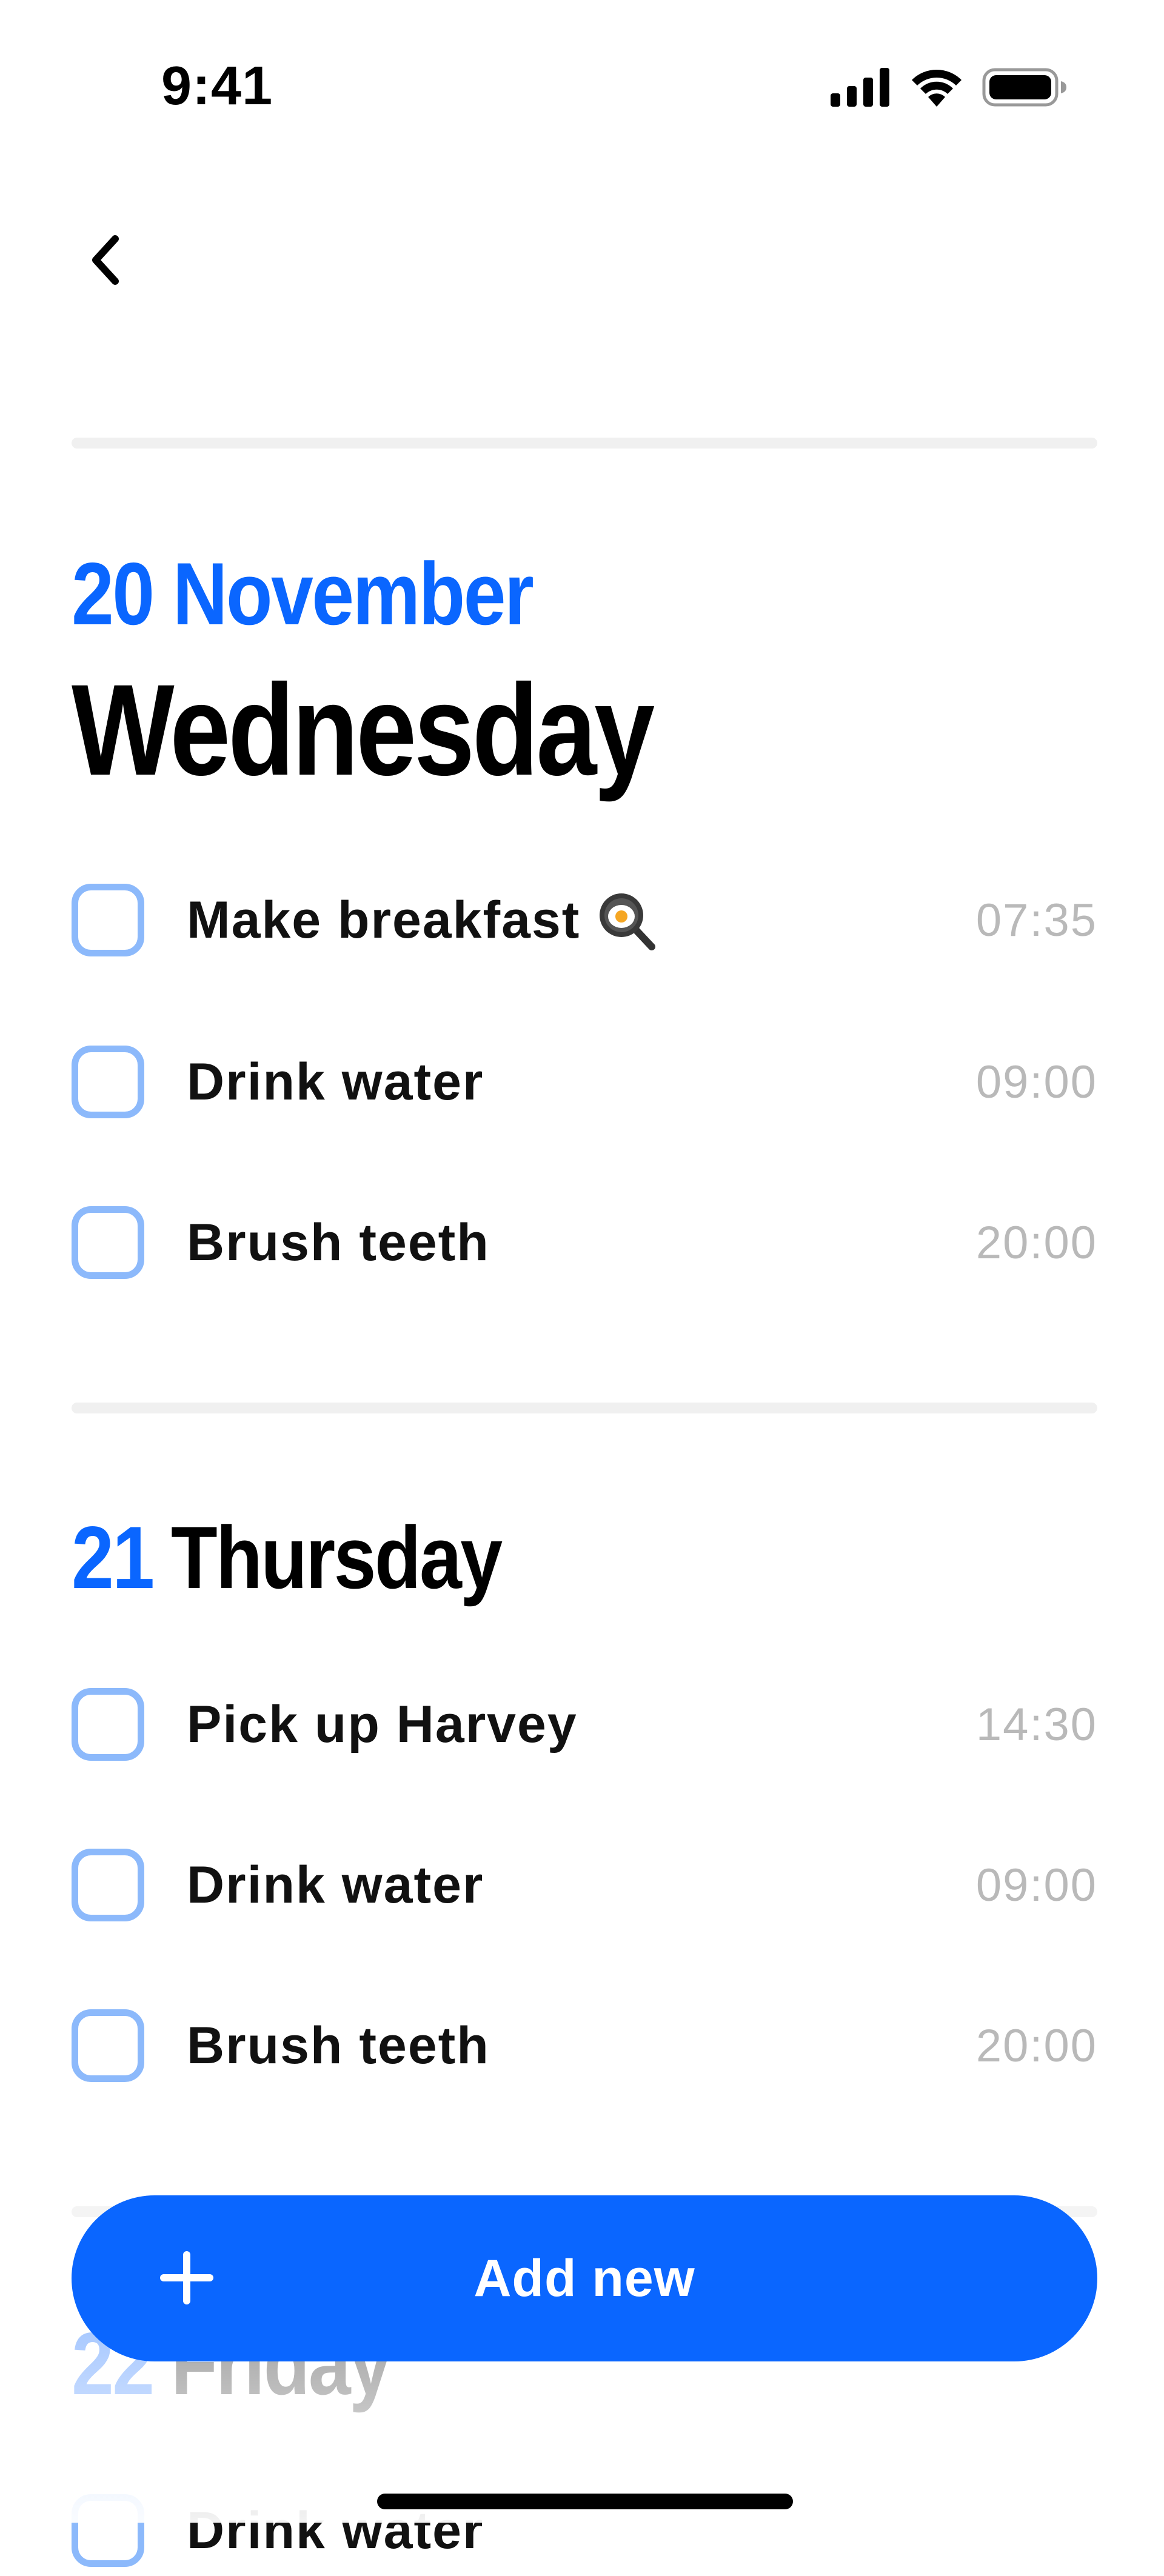  I want to click on plus-icon, so click(186, 2277).